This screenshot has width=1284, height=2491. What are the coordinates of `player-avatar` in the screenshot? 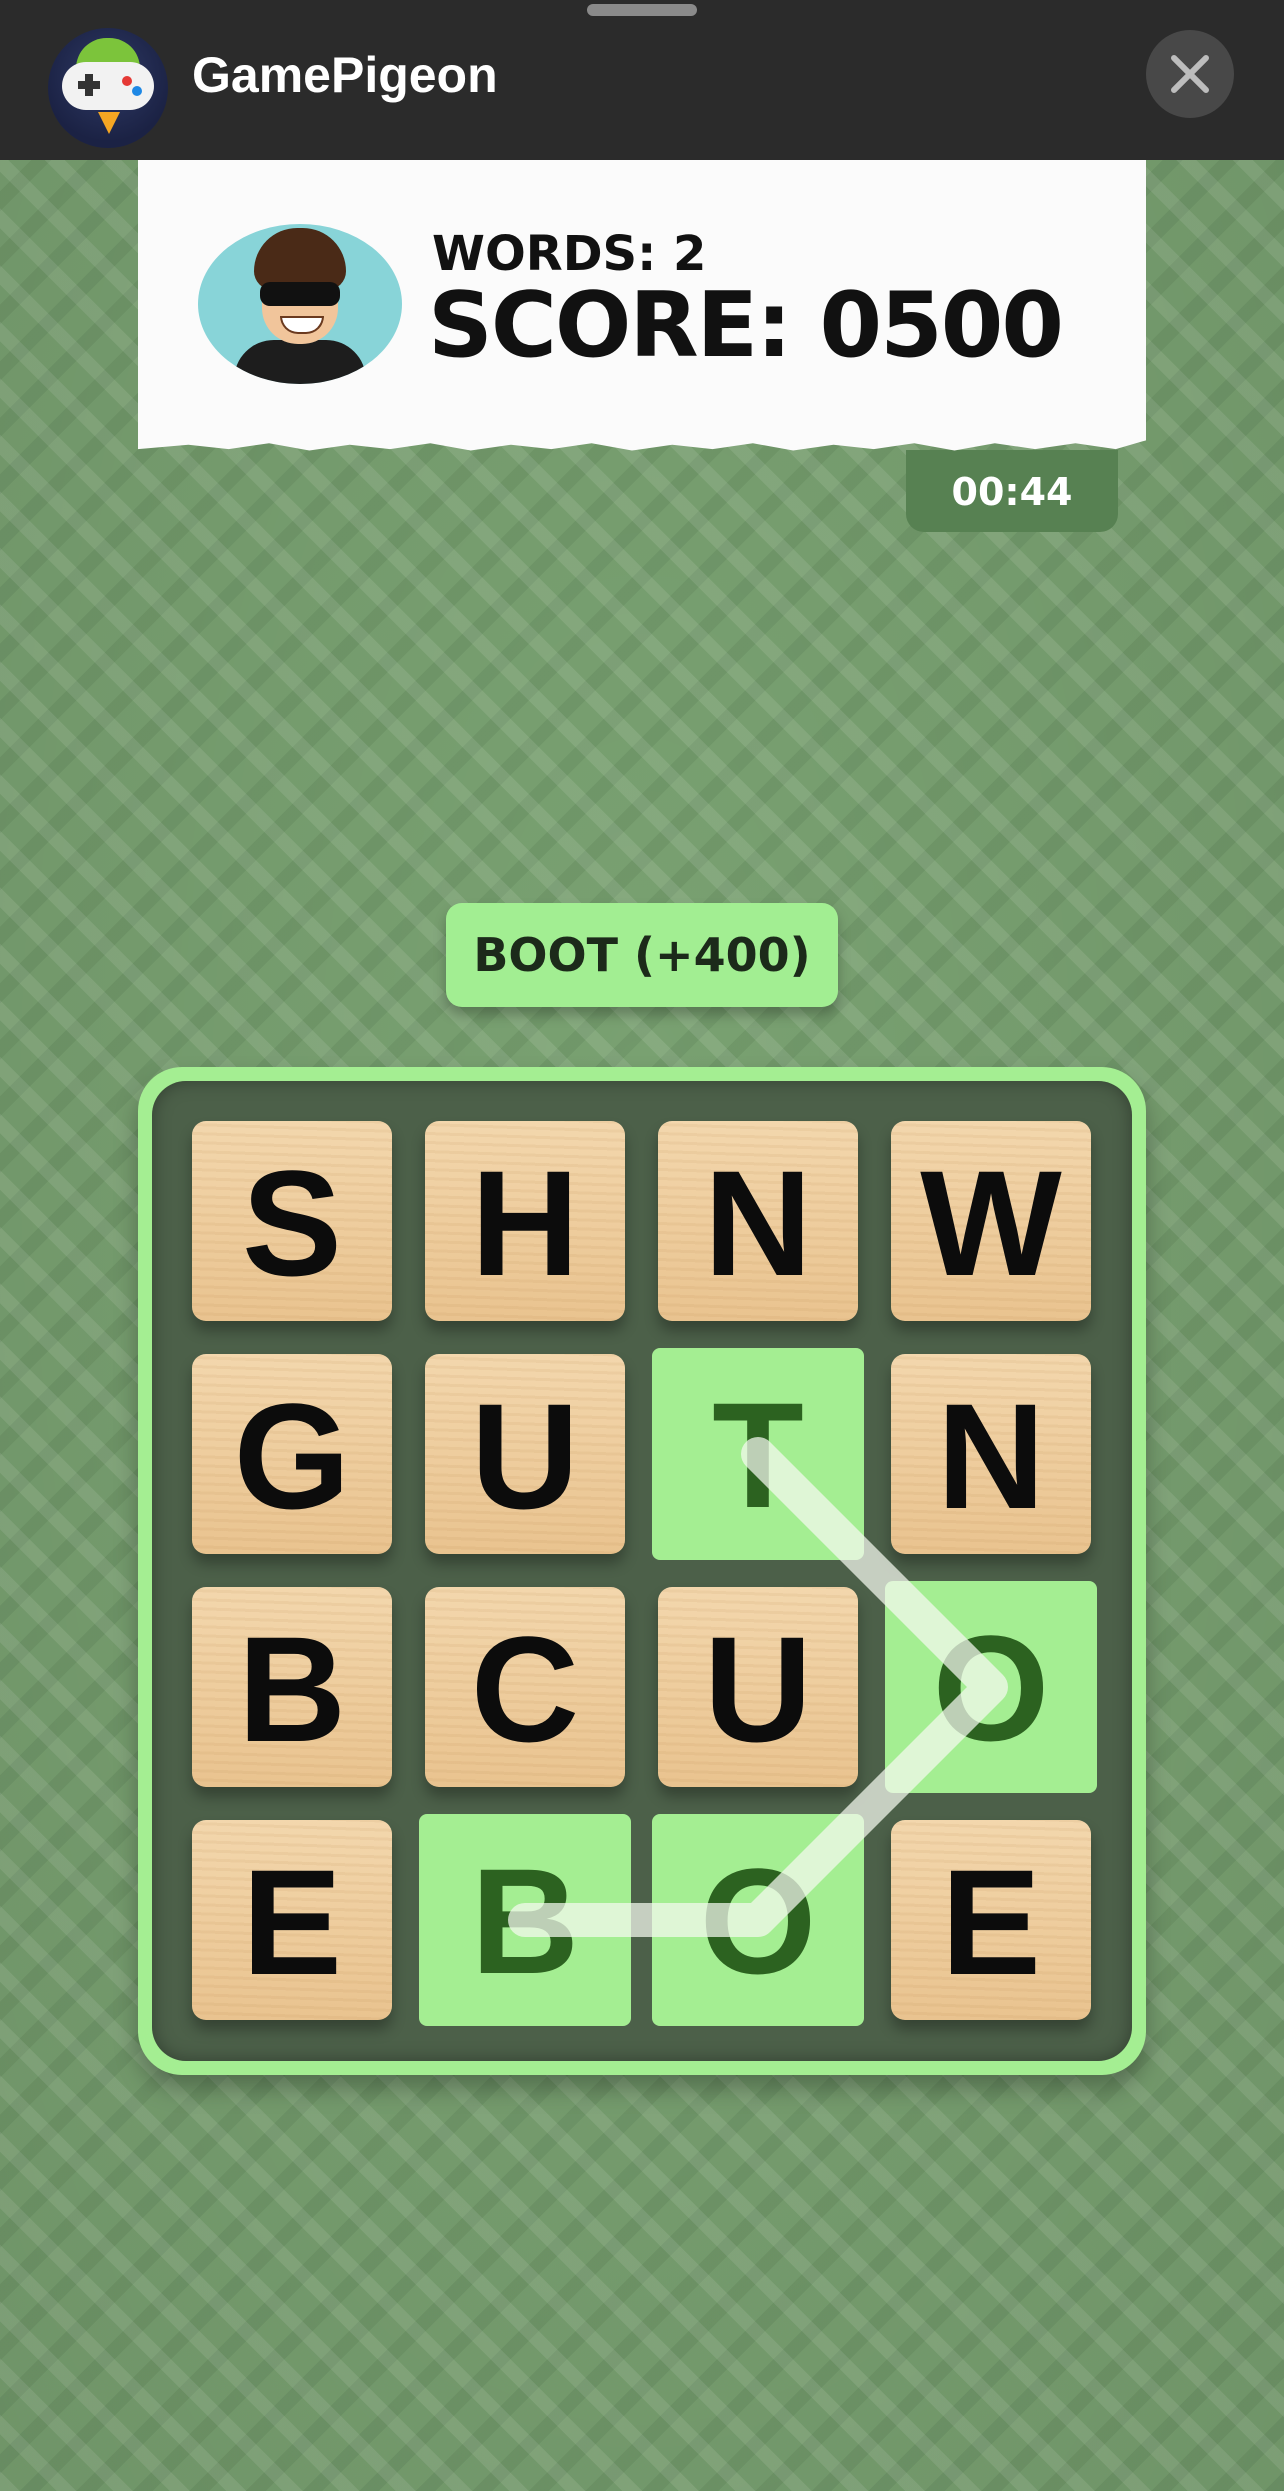 It's located at (300, 304).